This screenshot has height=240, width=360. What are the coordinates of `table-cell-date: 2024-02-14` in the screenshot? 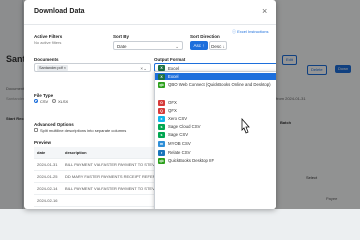 It's located at (47, 188).